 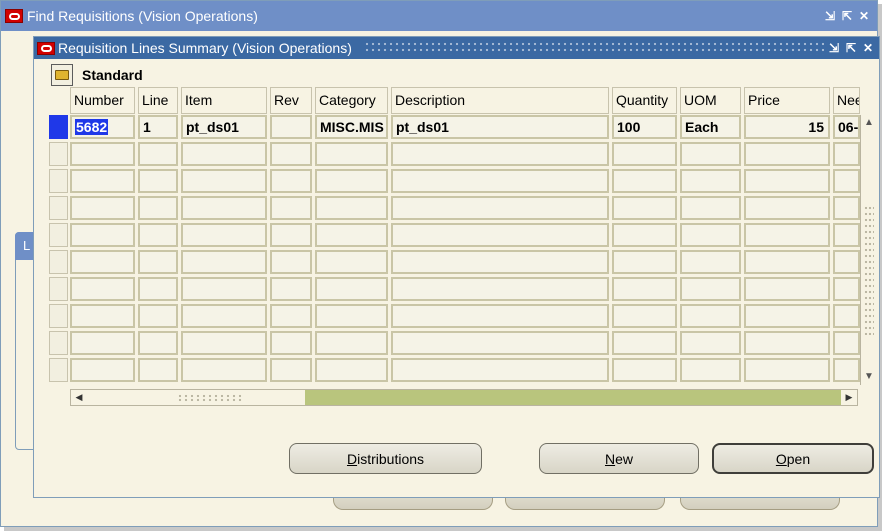 I want to click on cell-price: 15, so click(x=787, y=127).